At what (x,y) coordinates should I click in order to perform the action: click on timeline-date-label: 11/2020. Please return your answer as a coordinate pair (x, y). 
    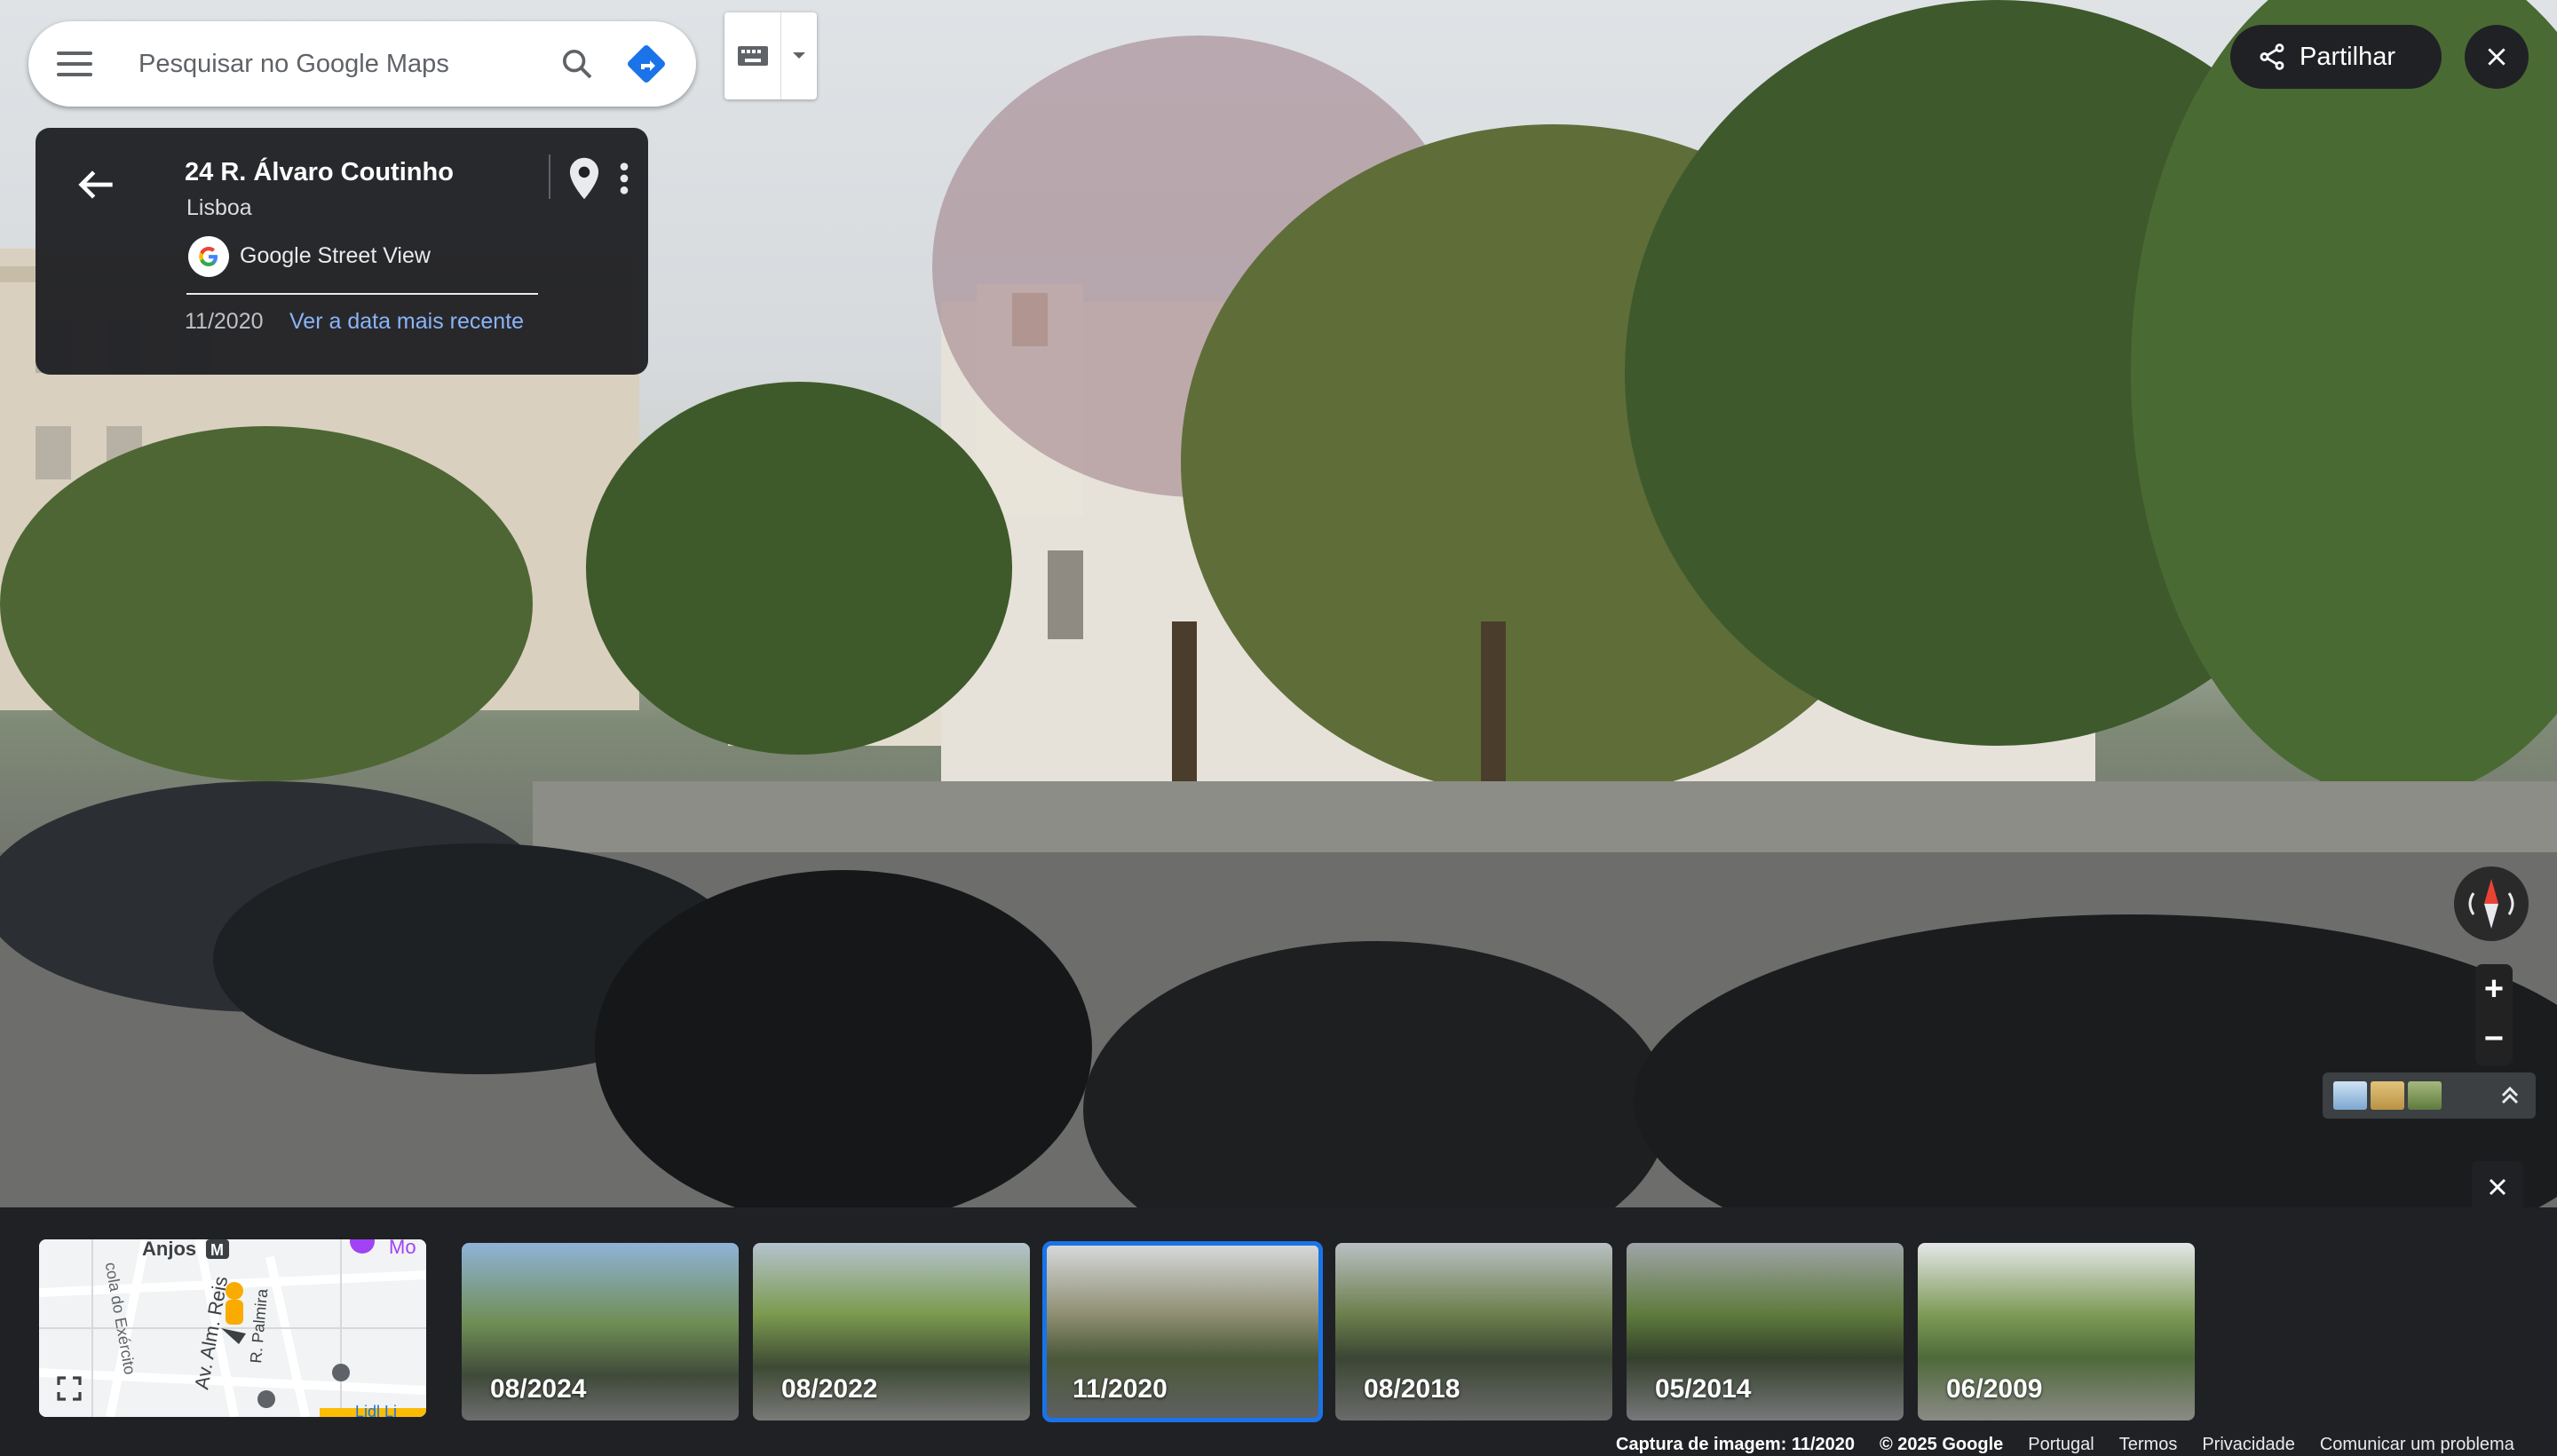
    Looking at the image, I should click on (1120, 1389).